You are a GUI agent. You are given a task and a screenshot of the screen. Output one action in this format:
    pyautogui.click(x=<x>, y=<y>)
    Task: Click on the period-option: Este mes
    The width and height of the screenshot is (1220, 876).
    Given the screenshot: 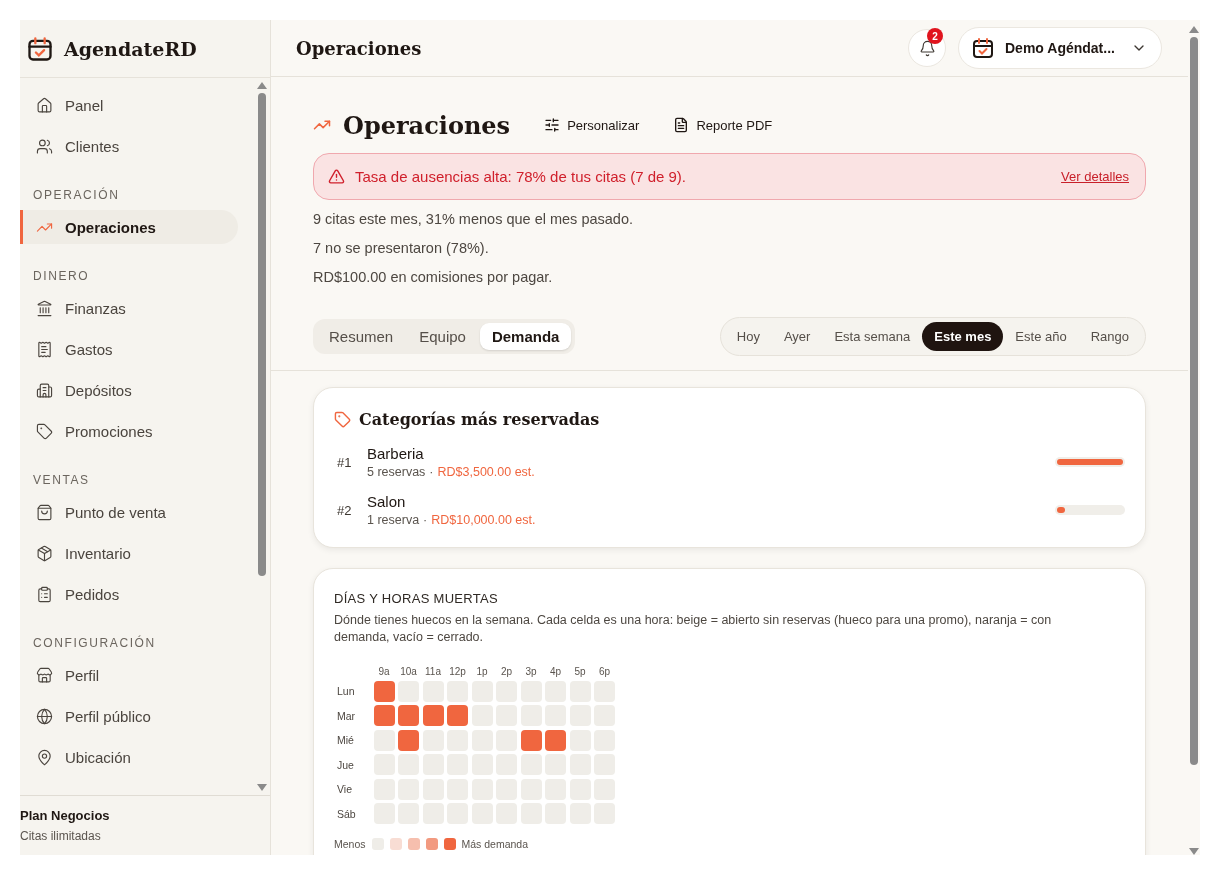 What is the action you would take?
    pyautogui.click(x=963, y=336)
    